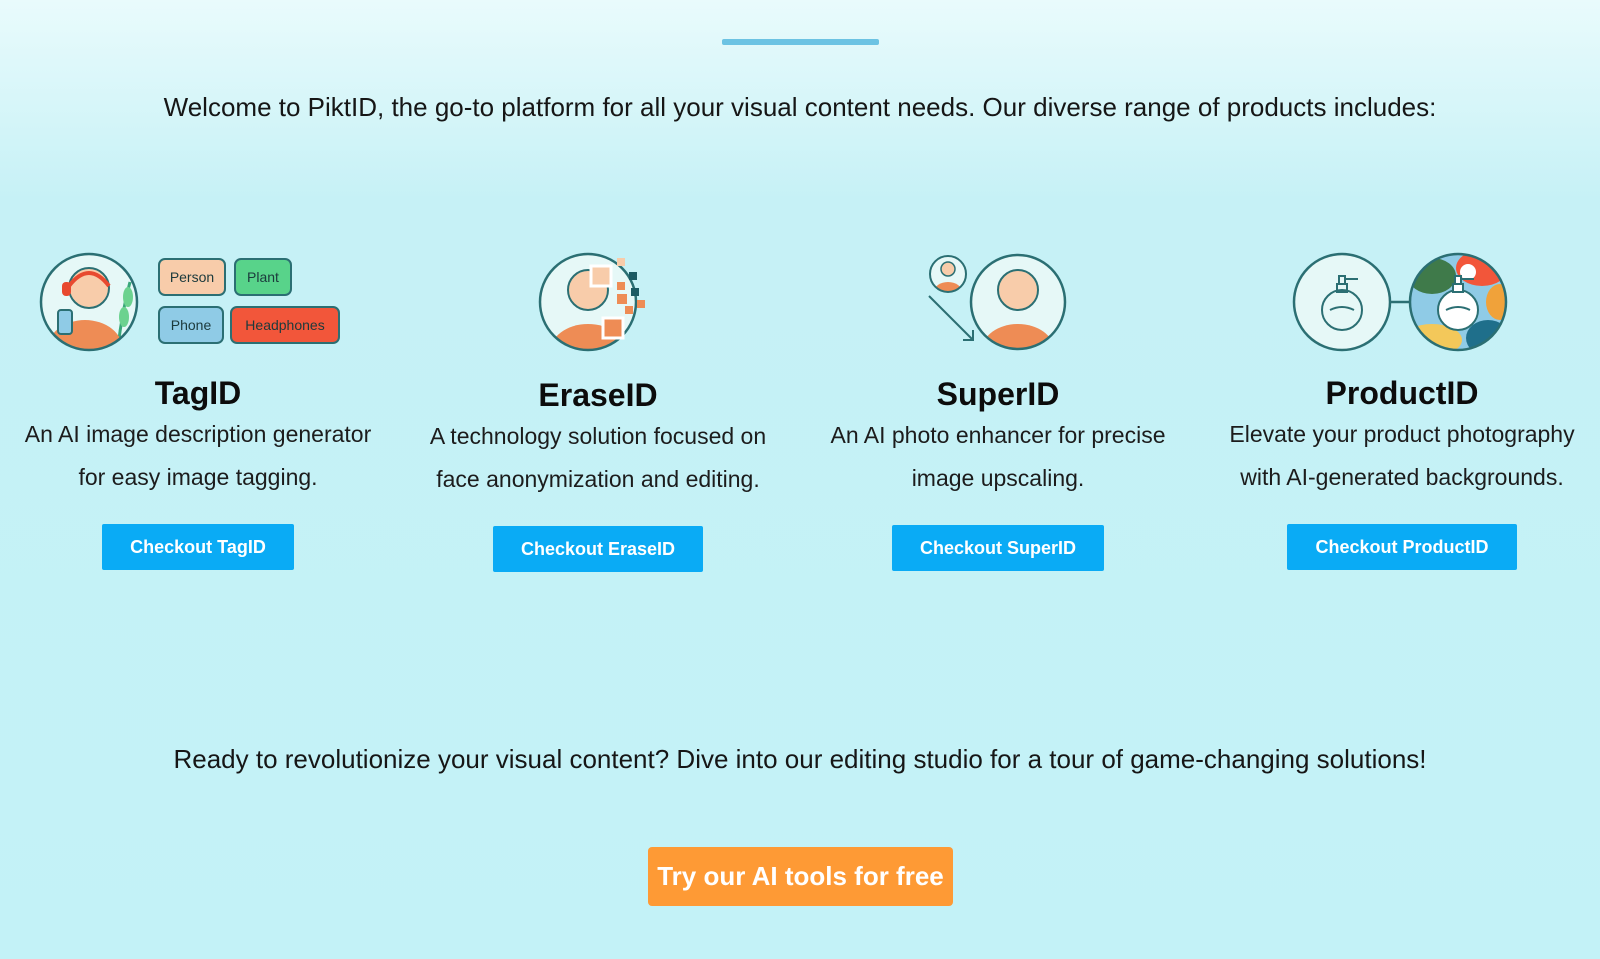 The width and height of the screenshot is (1600, 959). I want to click on tagid-illustration: Person Plant Phone Headphones, so click(198, 307).